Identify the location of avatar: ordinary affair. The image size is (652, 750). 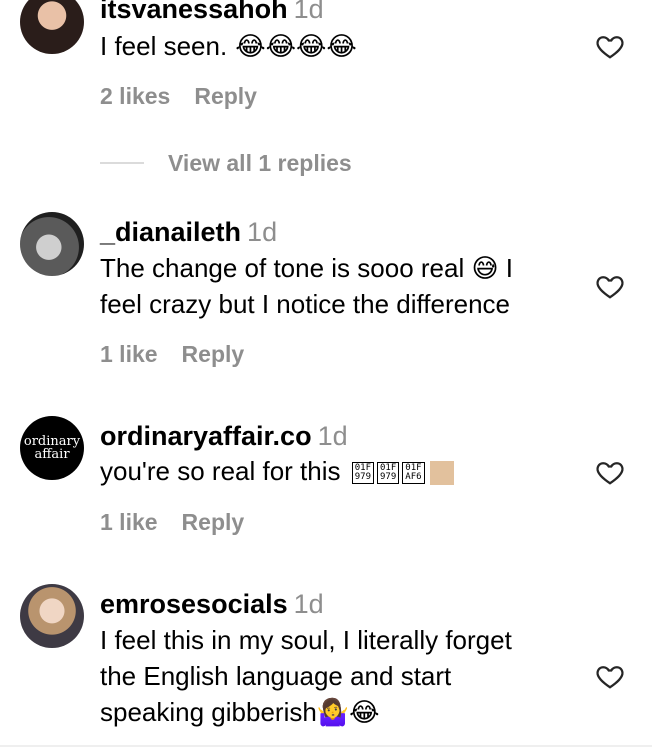
(52, 448).